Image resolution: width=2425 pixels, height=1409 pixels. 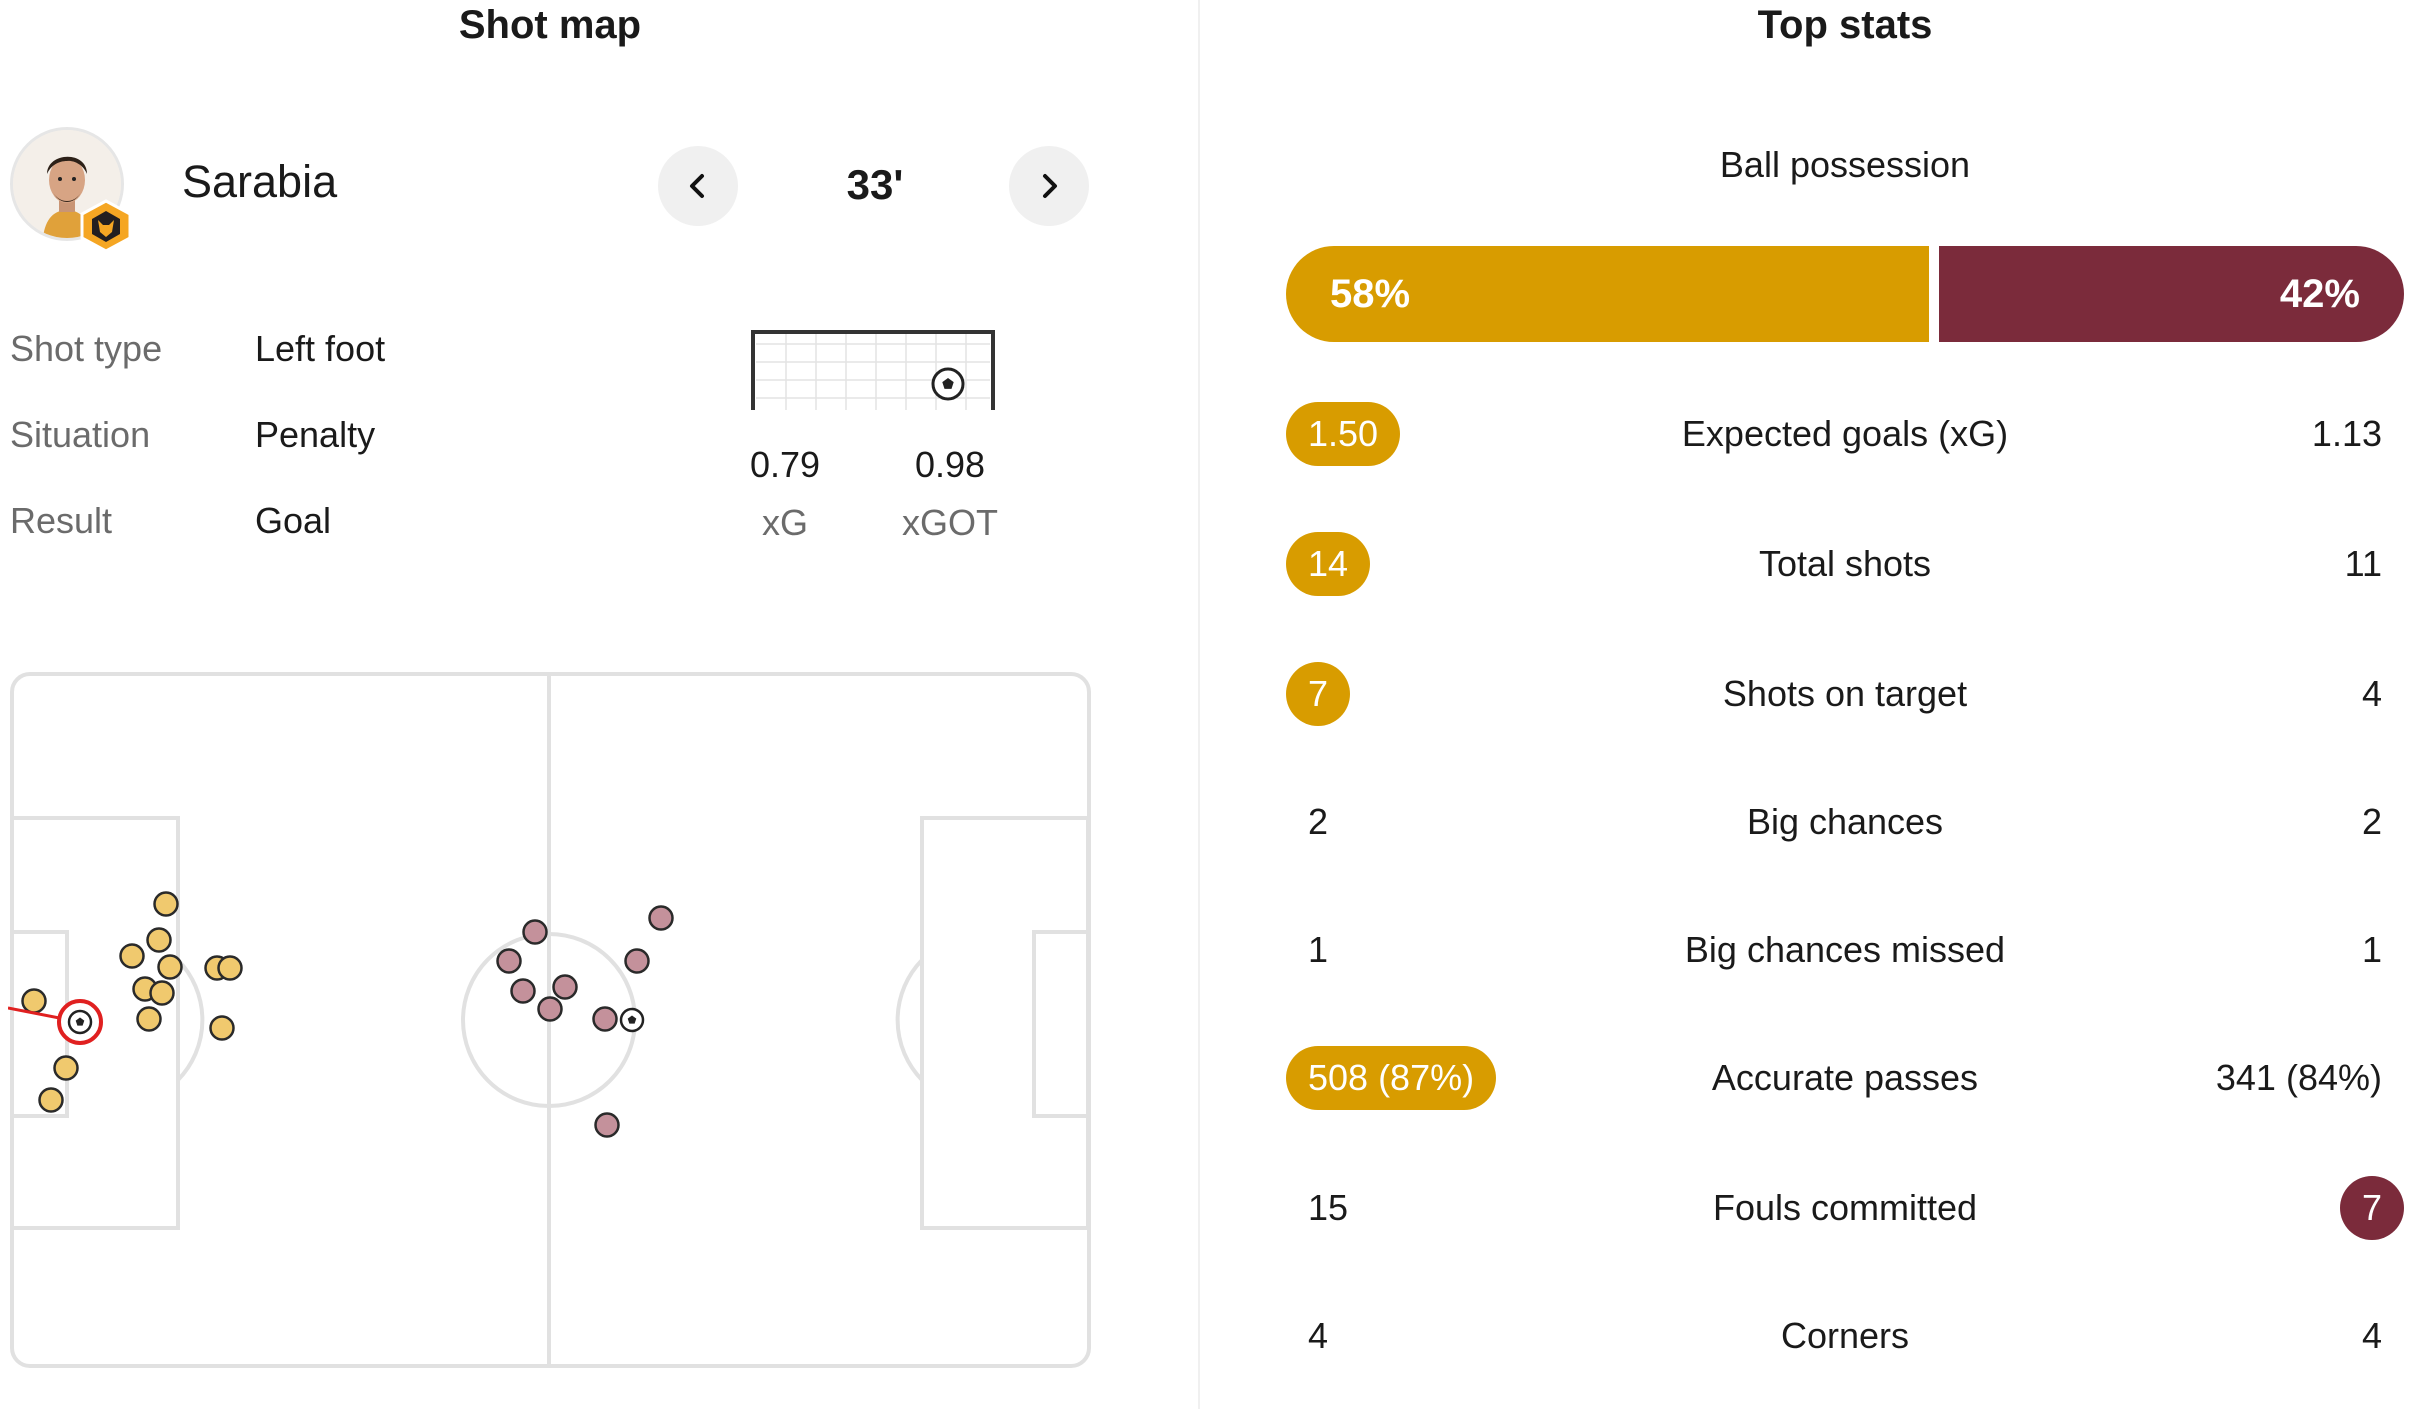 What do you see at coordinates (1343, 434) in the screenshot?
I see `stat-home-value: 1.50` at bounding box center [1343, 434].